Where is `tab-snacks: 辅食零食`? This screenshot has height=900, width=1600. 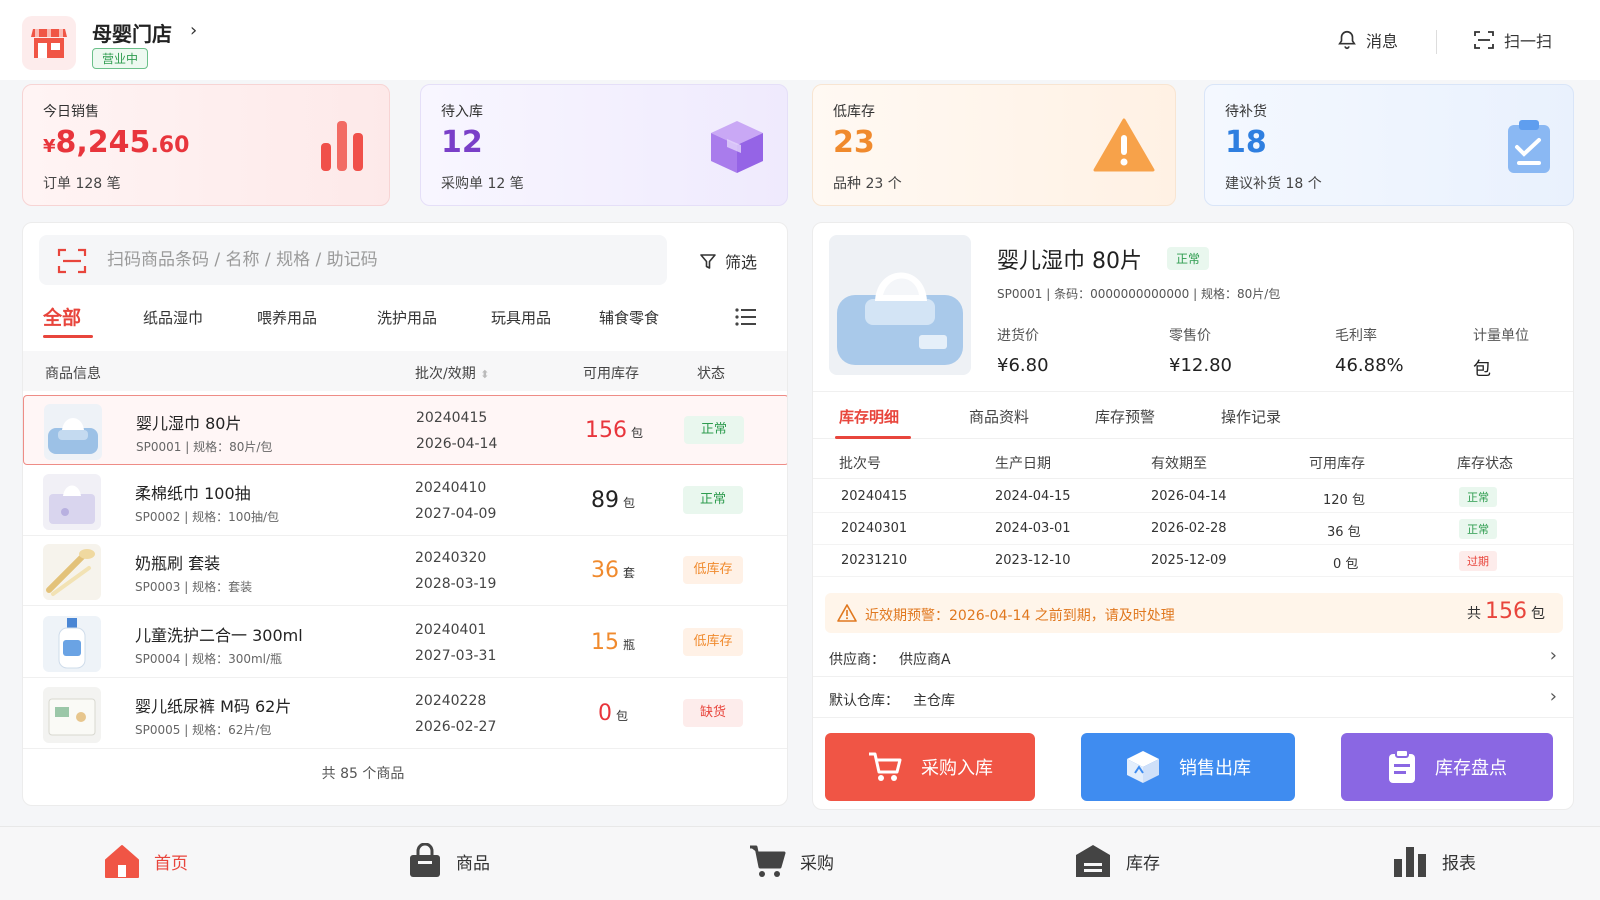 tab-snacks: 辅食零食 is located at coordinates (629, 317).